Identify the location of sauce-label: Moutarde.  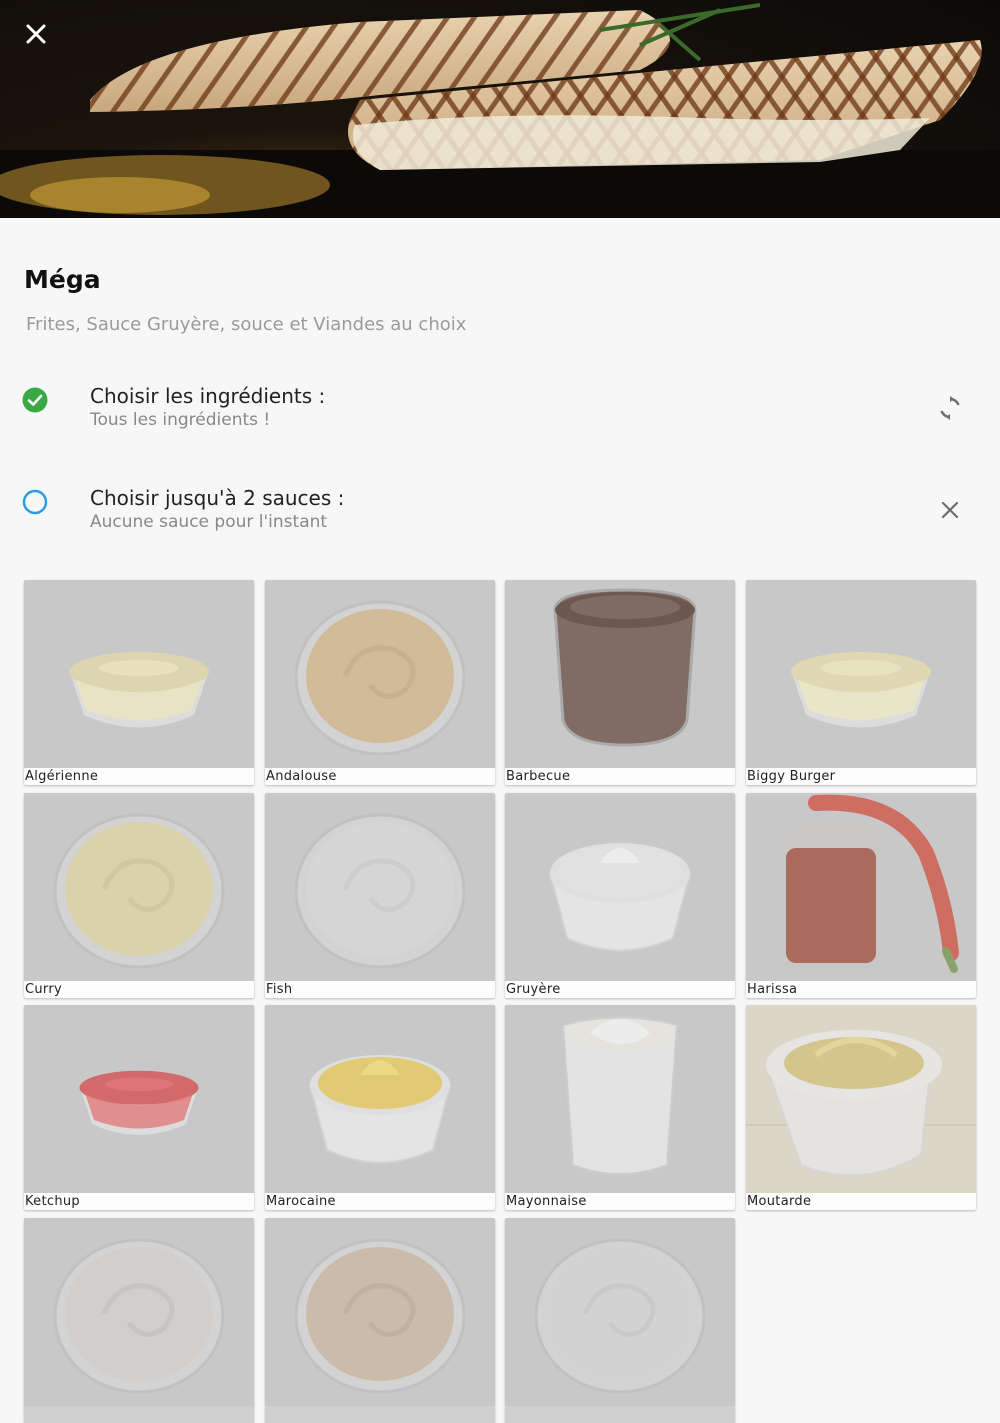
(861, 1201).